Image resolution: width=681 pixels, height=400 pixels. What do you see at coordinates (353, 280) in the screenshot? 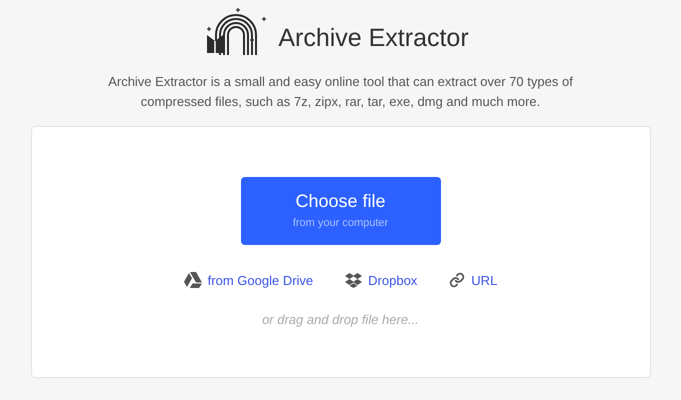
I see `box-icon` at bounding box center [353, 280].